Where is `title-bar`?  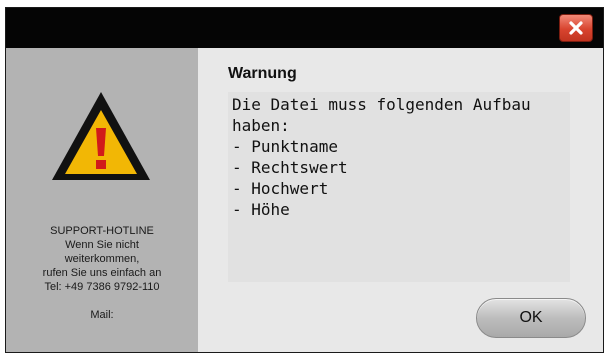
title-bar is located at coordinates (304, 28).